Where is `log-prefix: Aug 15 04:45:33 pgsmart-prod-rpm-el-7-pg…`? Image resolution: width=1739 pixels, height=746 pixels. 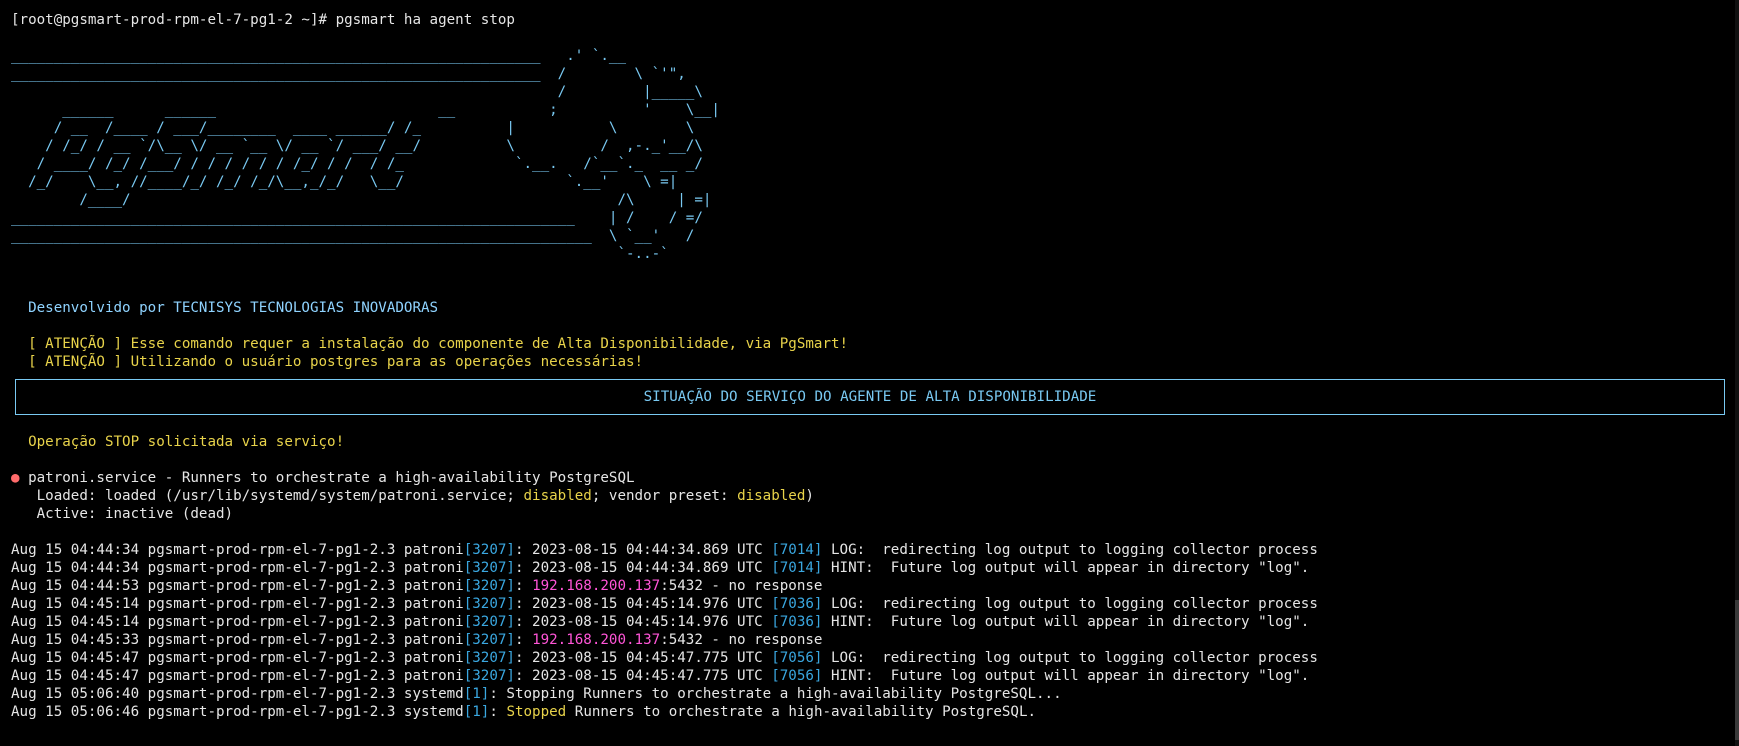 log-prefix: Aug 15 04:45:33 pgsmart-prod-rpm-el-7-pg… is located at coordinates (237, 640).